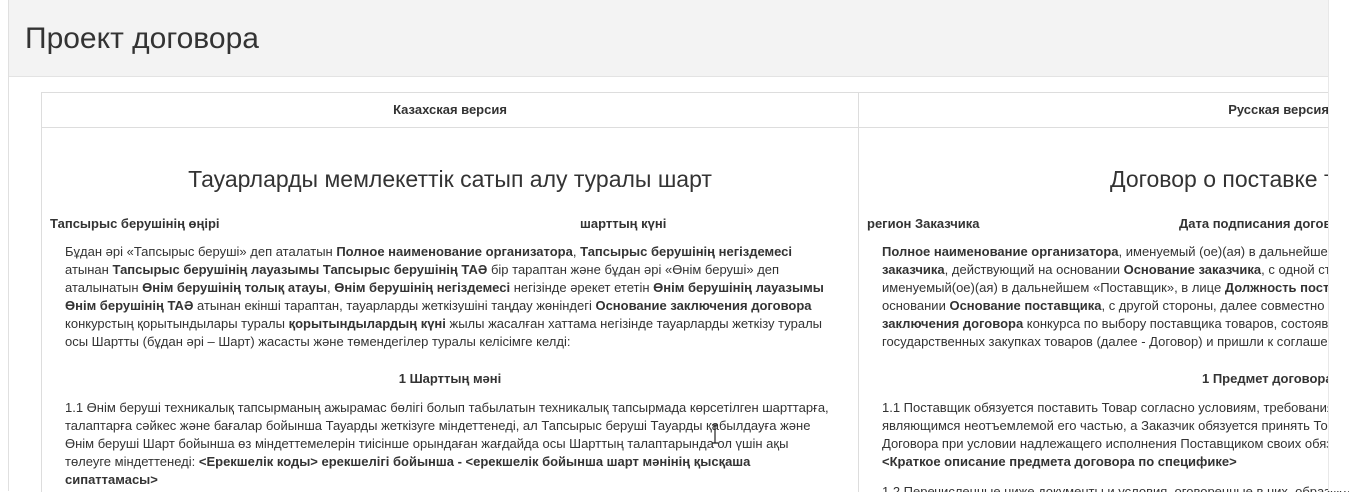  What do you see at coordinates (953, 323) in the screenshot?
I see `ru-preamble-segment: заключения договора` at bounding box center [953, 323].